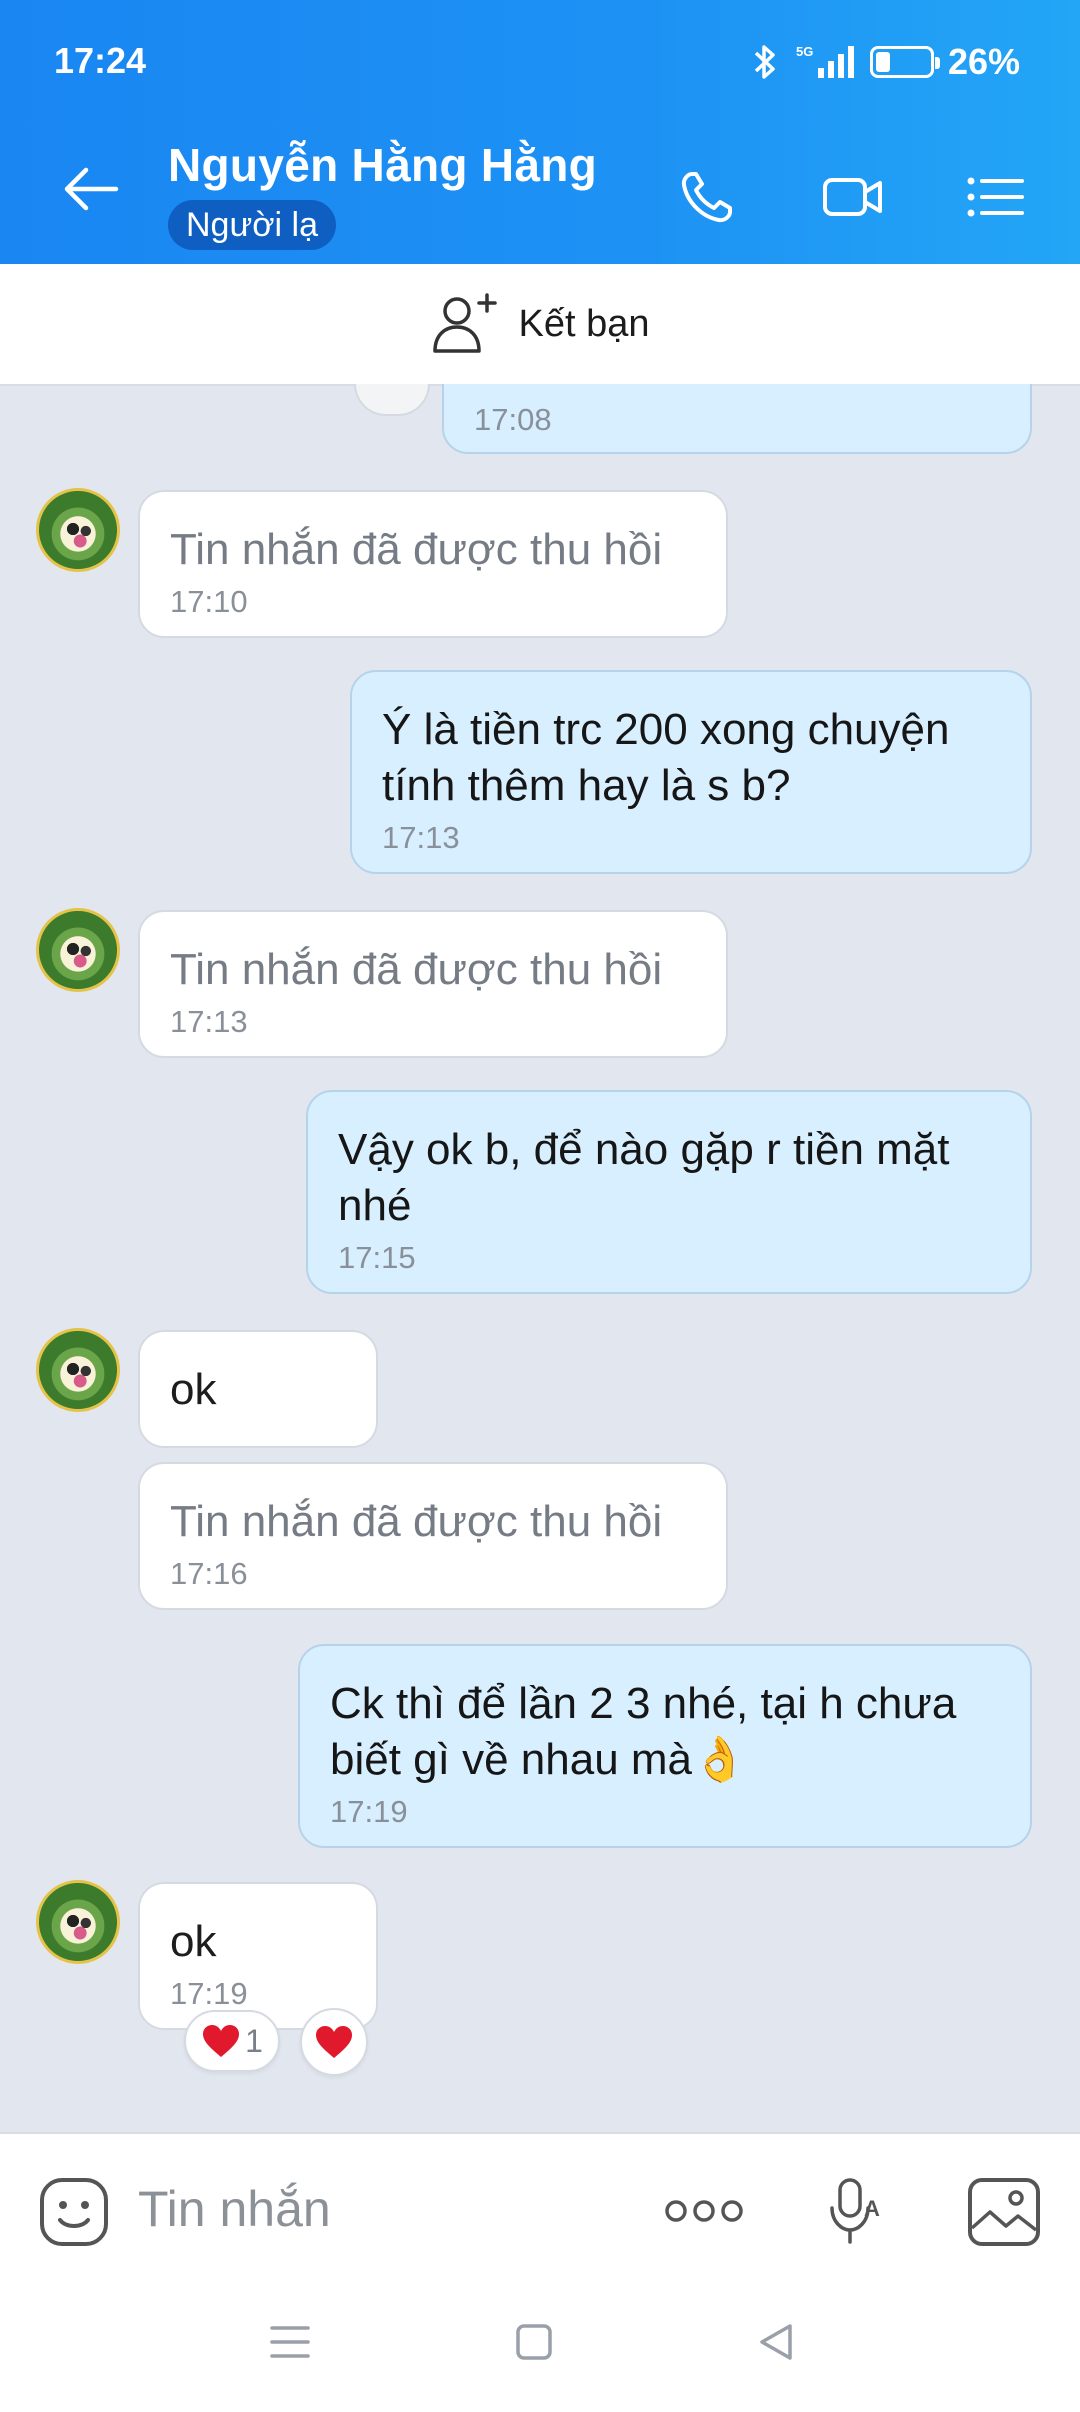  I want to click on network-type-label: 5G, so click(804, 51).